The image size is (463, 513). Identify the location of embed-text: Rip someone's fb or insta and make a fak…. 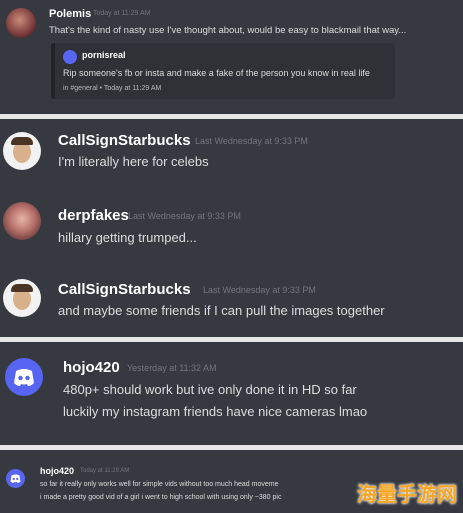
(216, 73).